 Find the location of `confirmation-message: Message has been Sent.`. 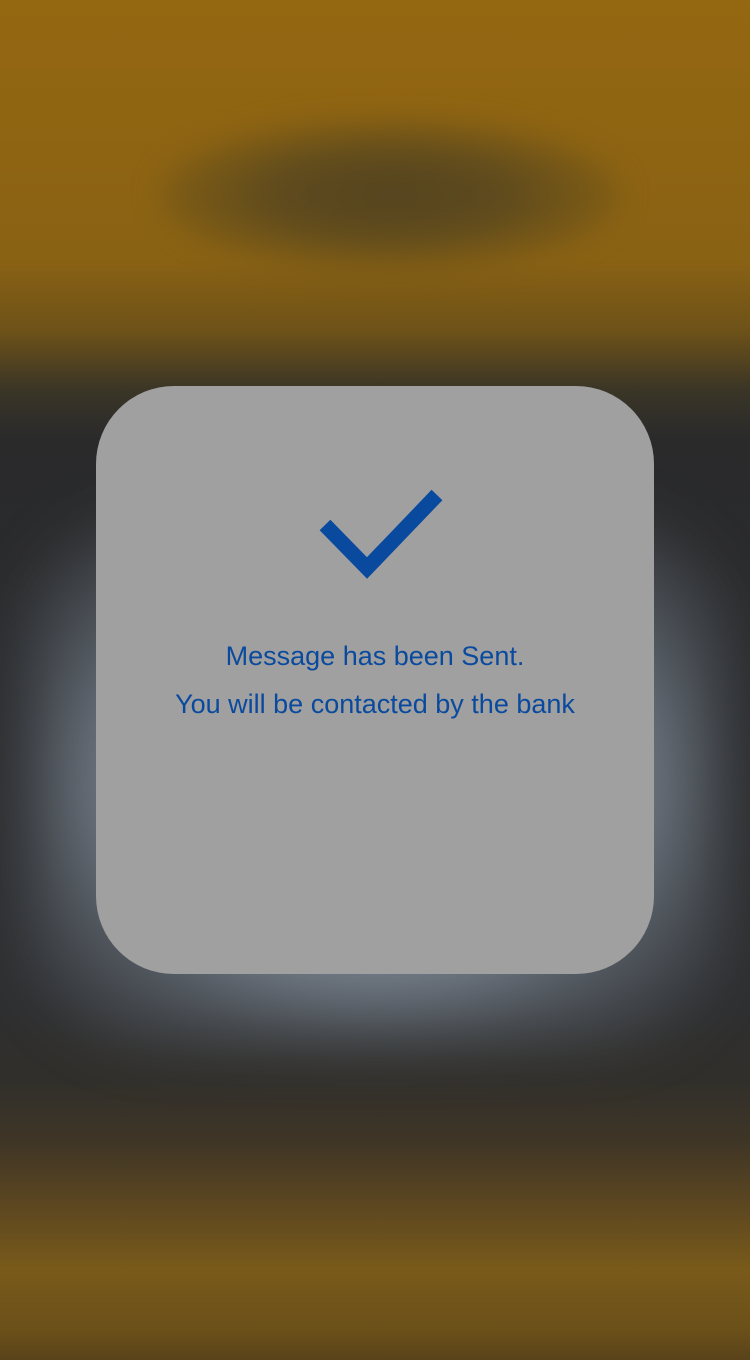

confirmation-message: Message has been Sent. is located at coordinates (375, 656).